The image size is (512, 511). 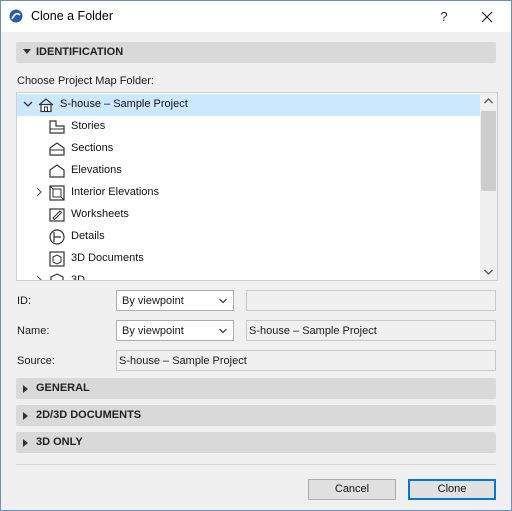 What do you see at coordinates (488, 151) in the screenshot?
I see `scrollbar-thumb` at bounding box center [488, 151].